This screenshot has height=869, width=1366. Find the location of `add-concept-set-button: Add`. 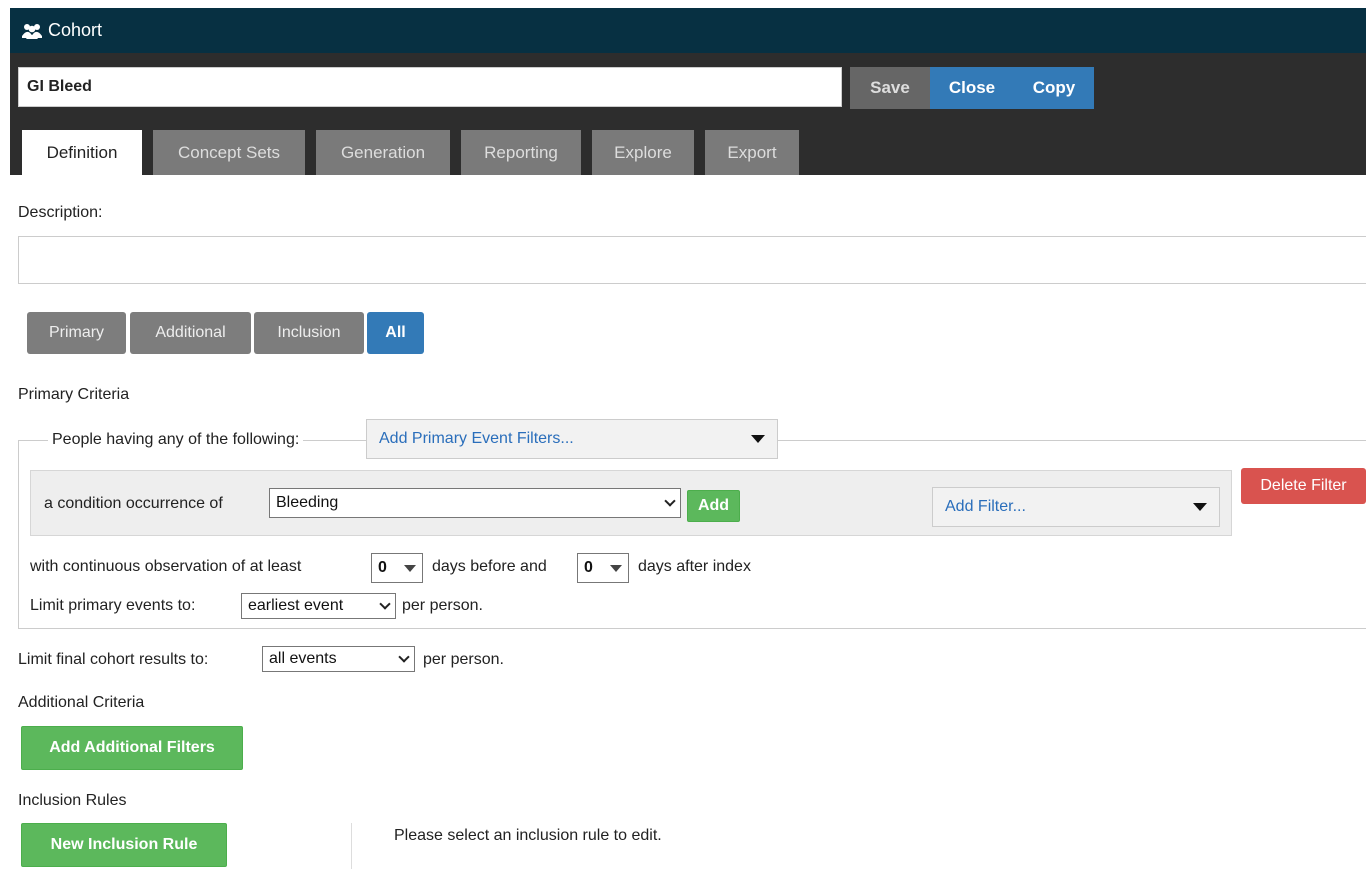

add-concept-set-button: Add is located at coordinates (713, 506).